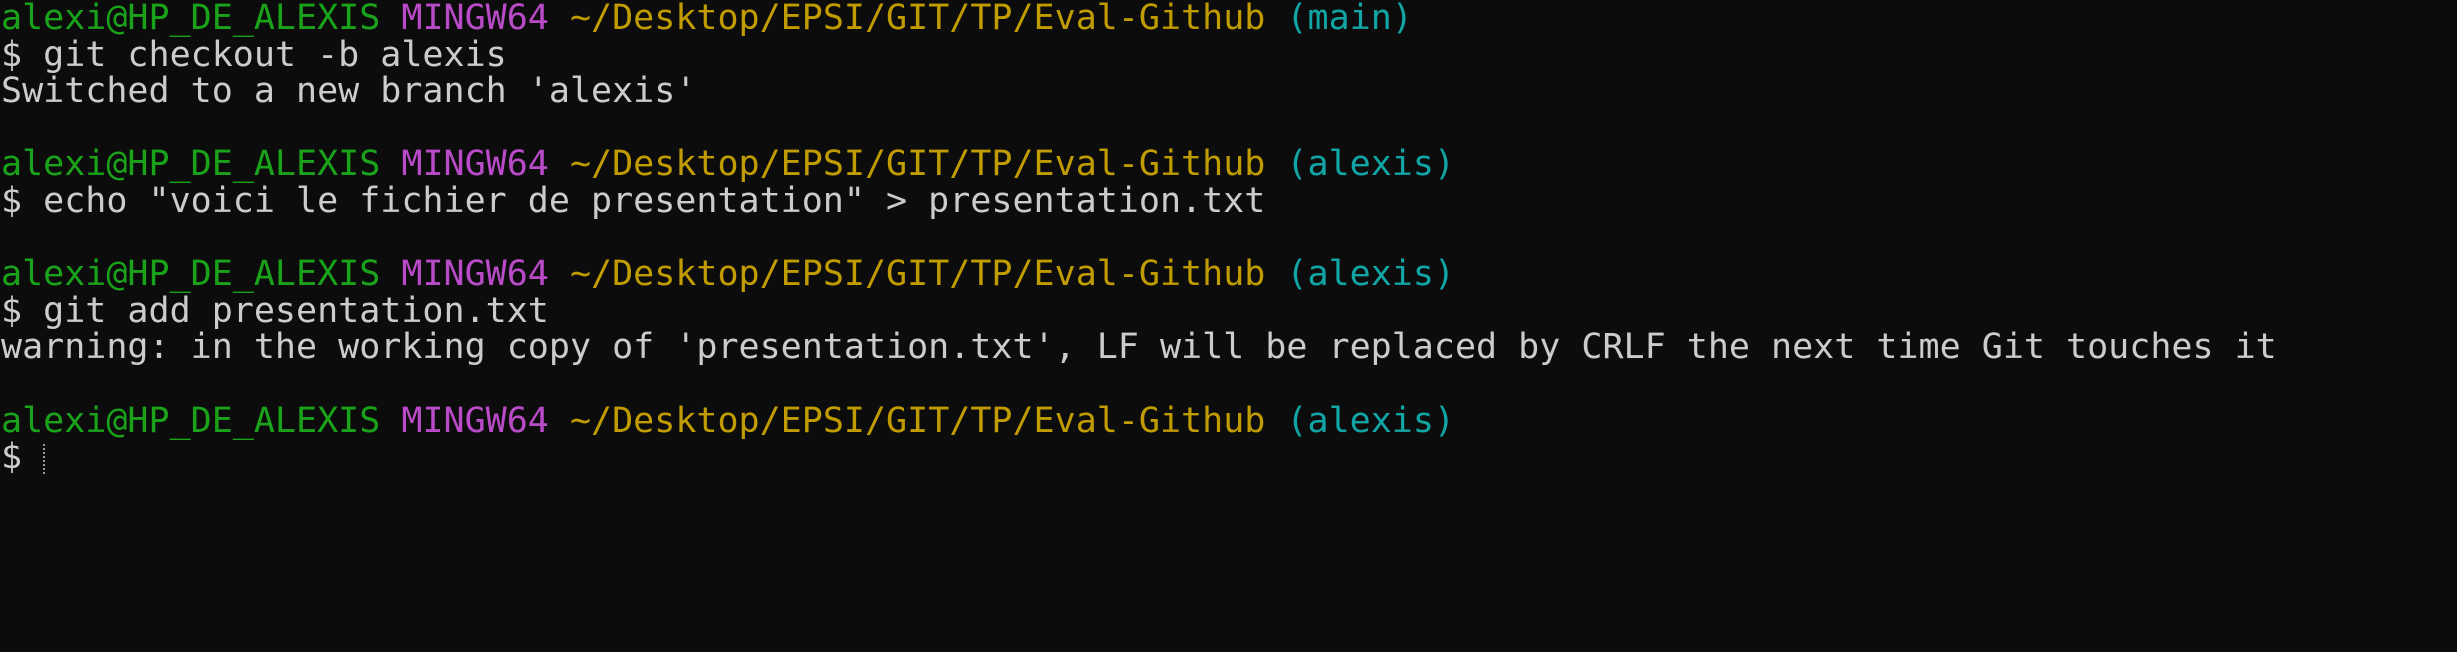 This screenshot has width=2457, height=652. I want to click on command-line: $ git checkout -b alexis, so click(254, 54).